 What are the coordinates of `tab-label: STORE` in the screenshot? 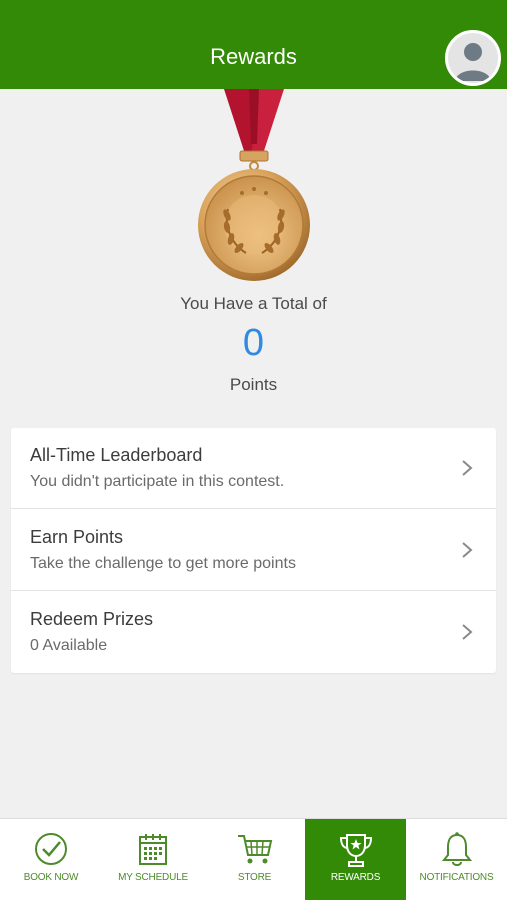 It's located at (254, 877).